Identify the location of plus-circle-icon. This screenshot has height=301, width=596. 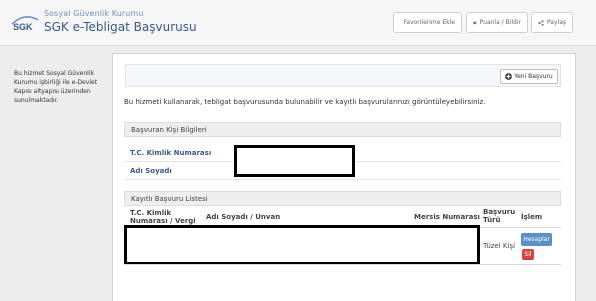
(509, 76).